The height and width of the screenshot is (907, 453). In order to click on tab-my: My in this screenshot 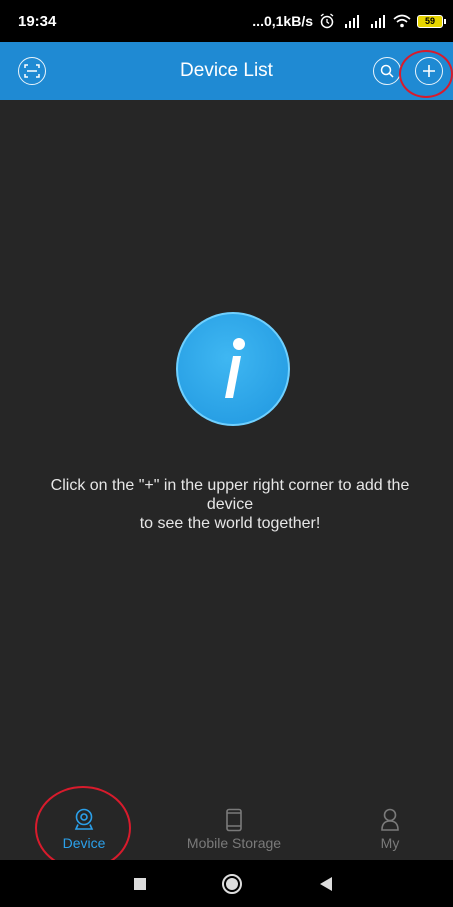, I will do `click(390, 834)`.